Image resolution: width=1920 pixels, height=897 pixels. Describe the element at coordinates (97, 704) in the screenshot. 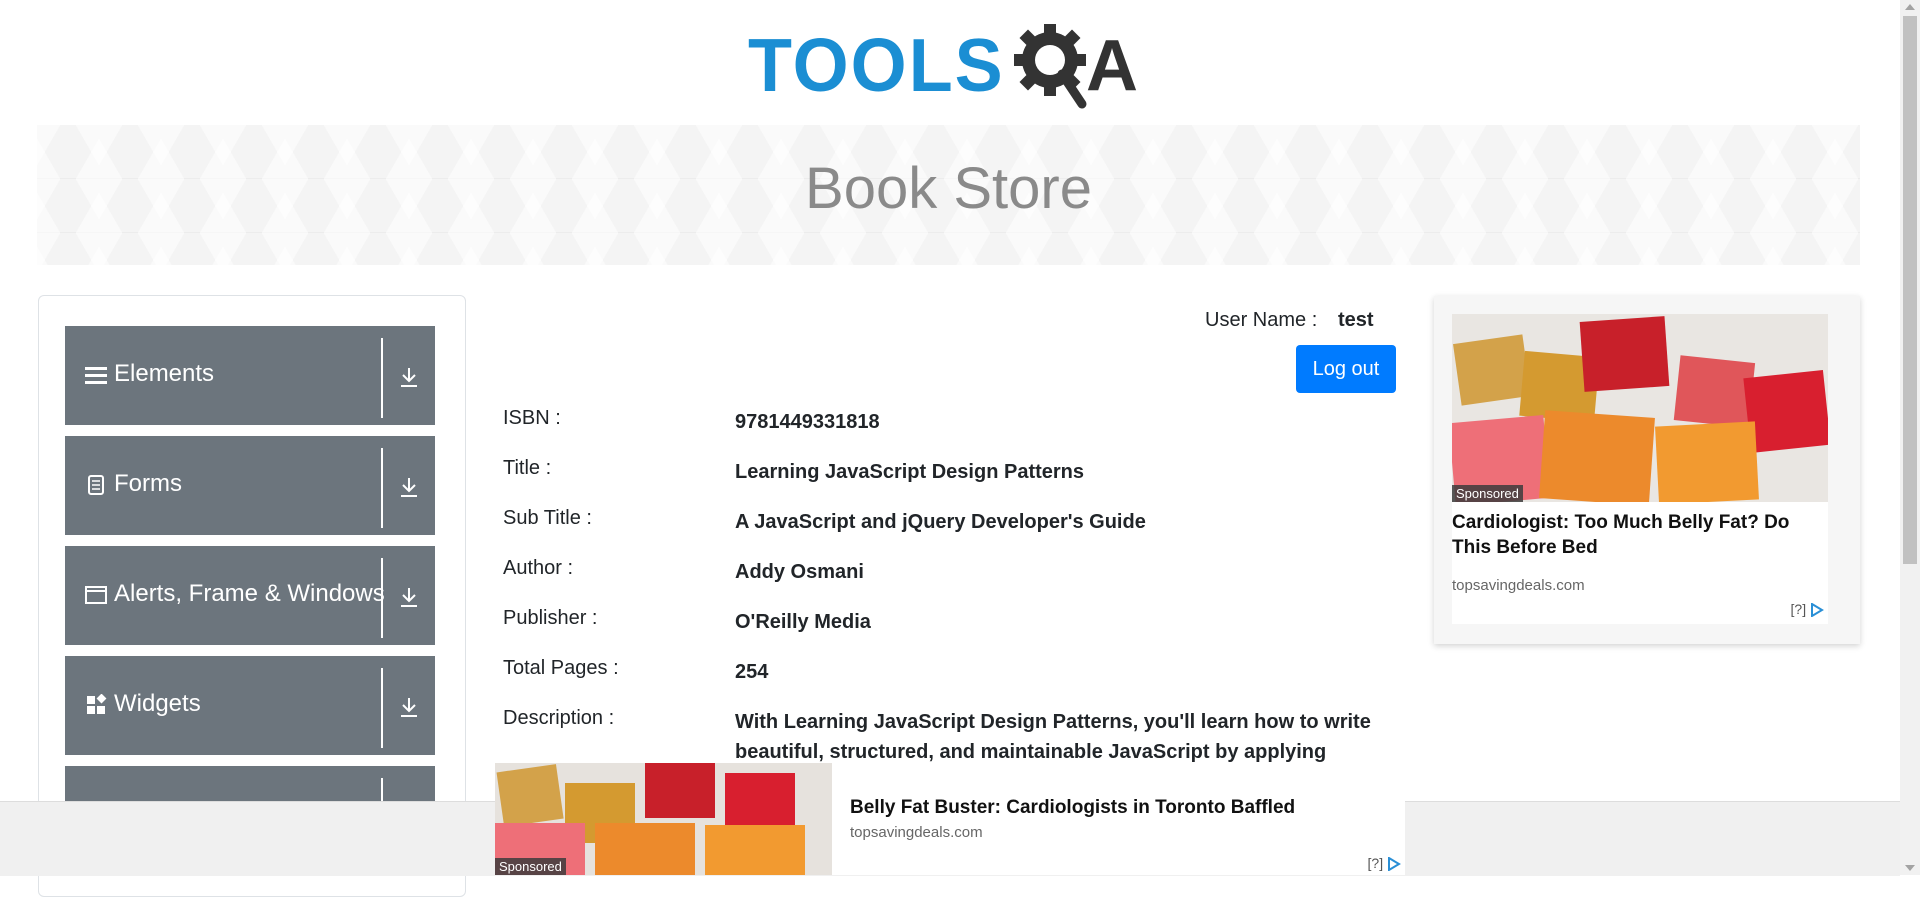

I see `widgets-icon` at that location.